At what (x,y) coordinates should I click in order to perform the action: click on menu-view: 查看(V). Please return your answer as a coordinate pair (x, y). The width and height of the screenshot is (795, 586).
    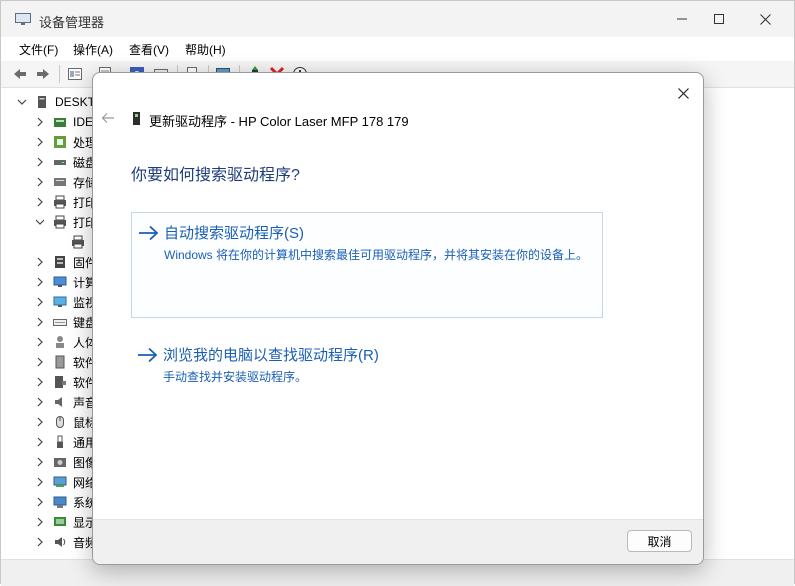
    Looking at the image, I should click on (149, 49).